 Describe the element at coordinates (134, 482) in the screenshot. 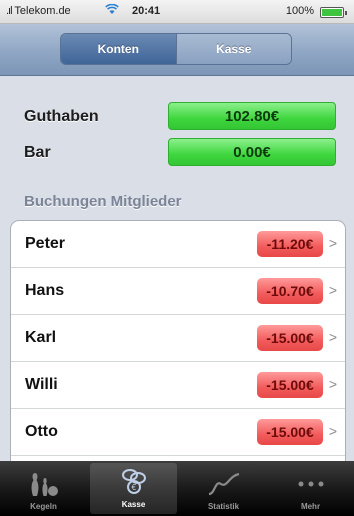

I see `coins-icon: €` at that location.